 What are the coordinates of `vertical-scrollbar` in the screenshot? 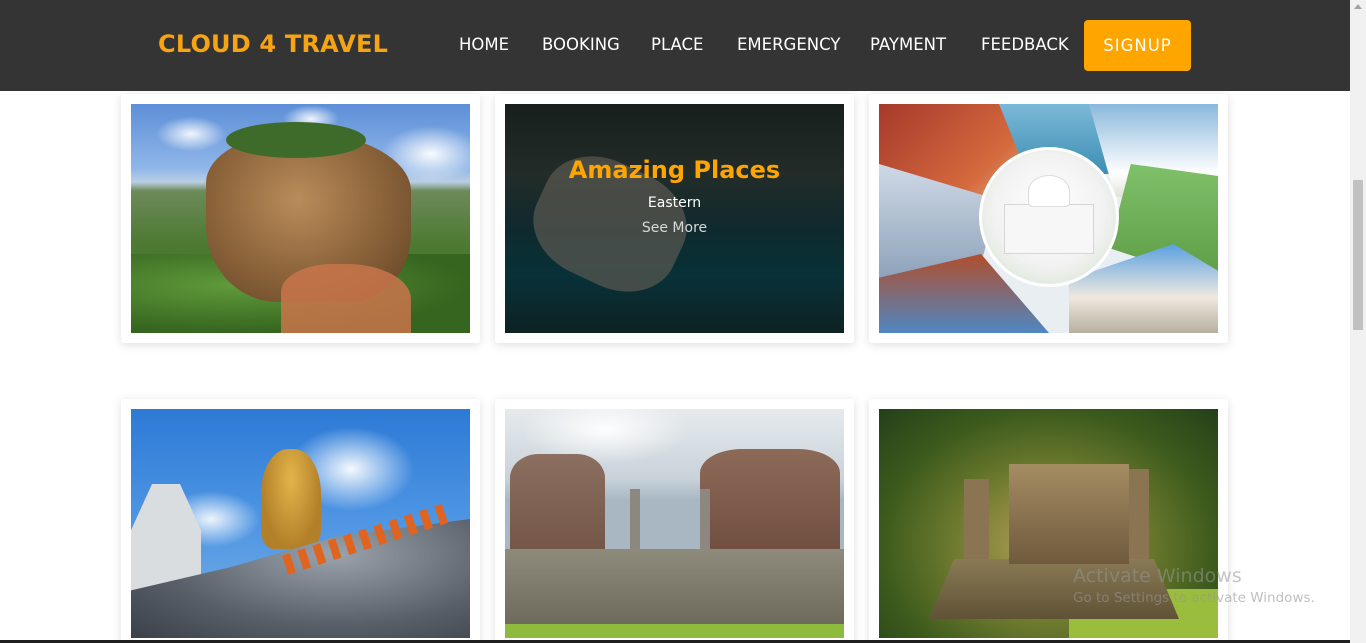 It's located at (1358, 321).